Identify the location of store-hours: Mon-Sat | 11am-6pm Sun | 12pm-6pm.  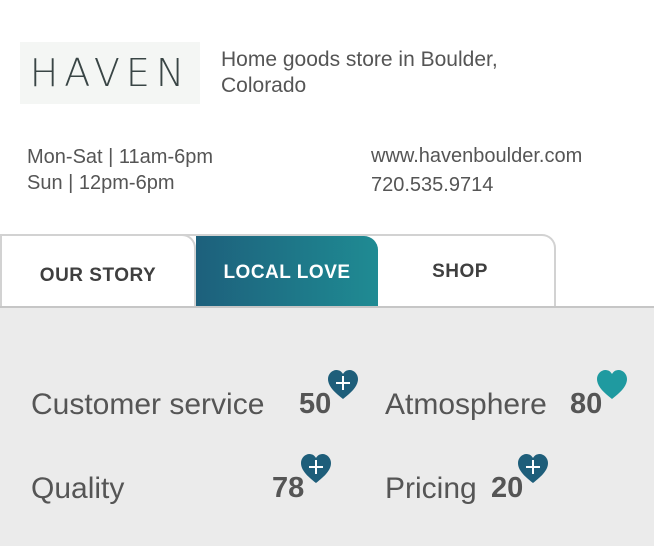
(120, 170).